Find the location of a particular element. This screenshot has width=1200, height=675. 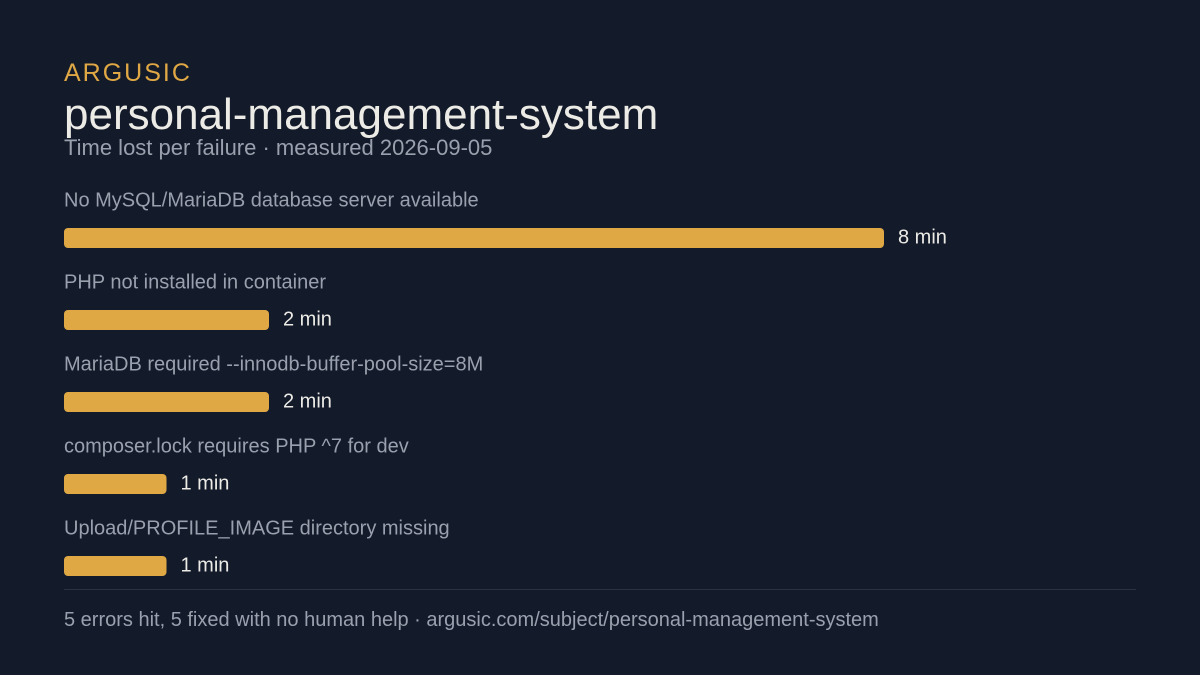

bar-category-label: Upload/PROFILE_IMAGE directory missing is located at coordinates (257, 528).